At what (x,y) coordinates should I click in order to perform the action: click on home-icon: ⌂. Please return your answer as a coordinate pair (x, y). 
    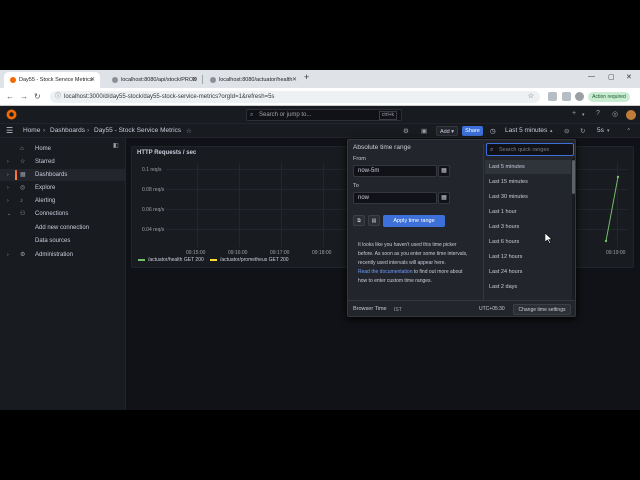
    Looking at the image, I should click on (22, 149).